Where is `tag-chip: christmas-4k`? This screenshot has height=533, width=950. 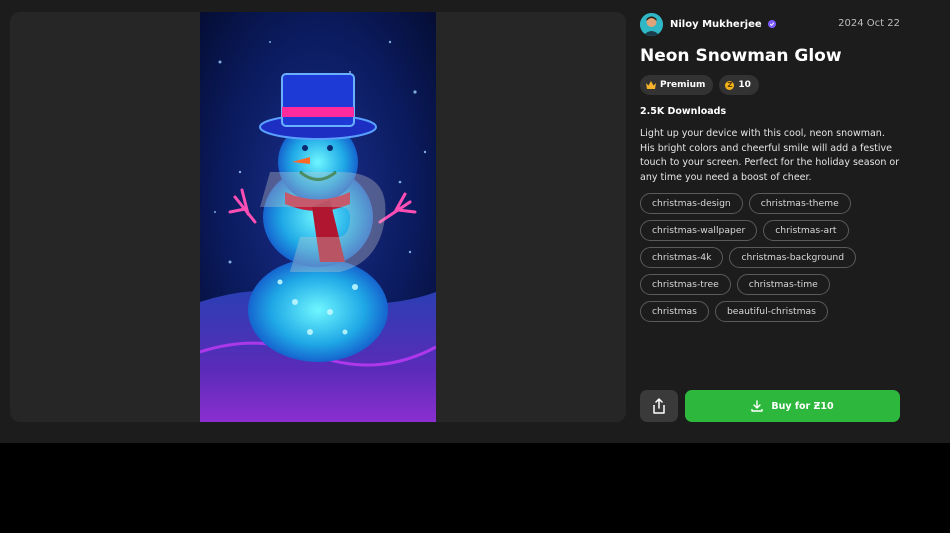 tag-chip: christmas-4k is located at coordinates (682, 257).